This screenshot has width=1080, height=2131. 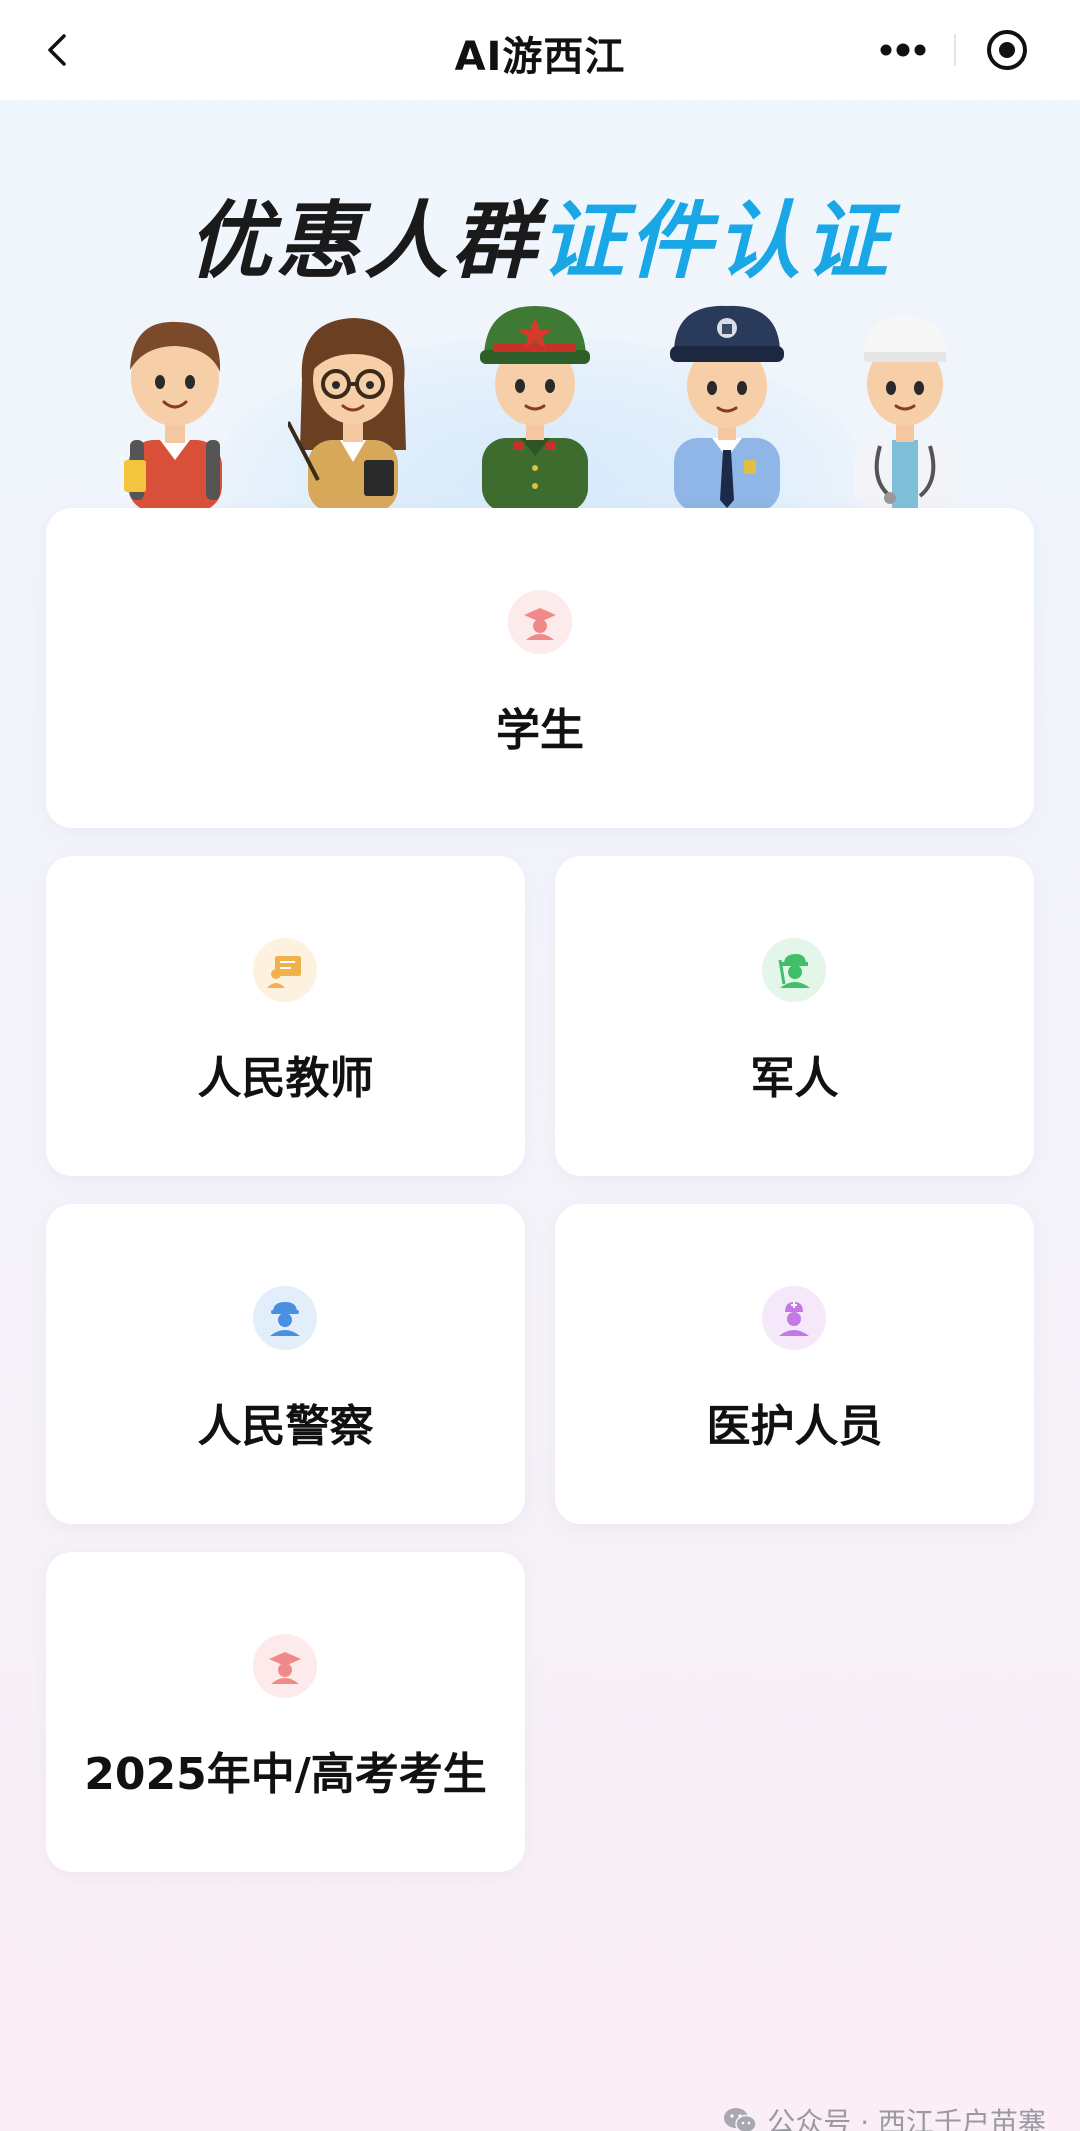 What do you see at coordinates (285, 1774) in the screenshot?
I see `card-label: 2025年中/高考考生` at bounding box center [285, 1774].